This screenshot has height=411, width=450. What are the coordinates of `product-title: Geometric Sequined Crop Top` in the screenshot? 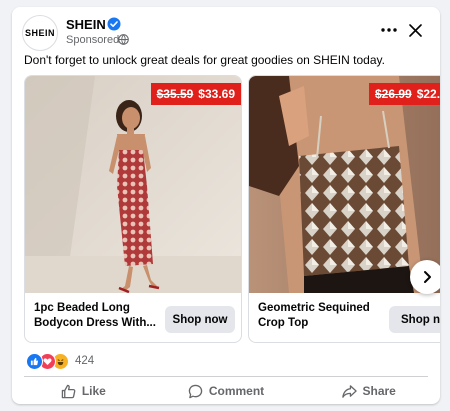 It's located at (323, 316).